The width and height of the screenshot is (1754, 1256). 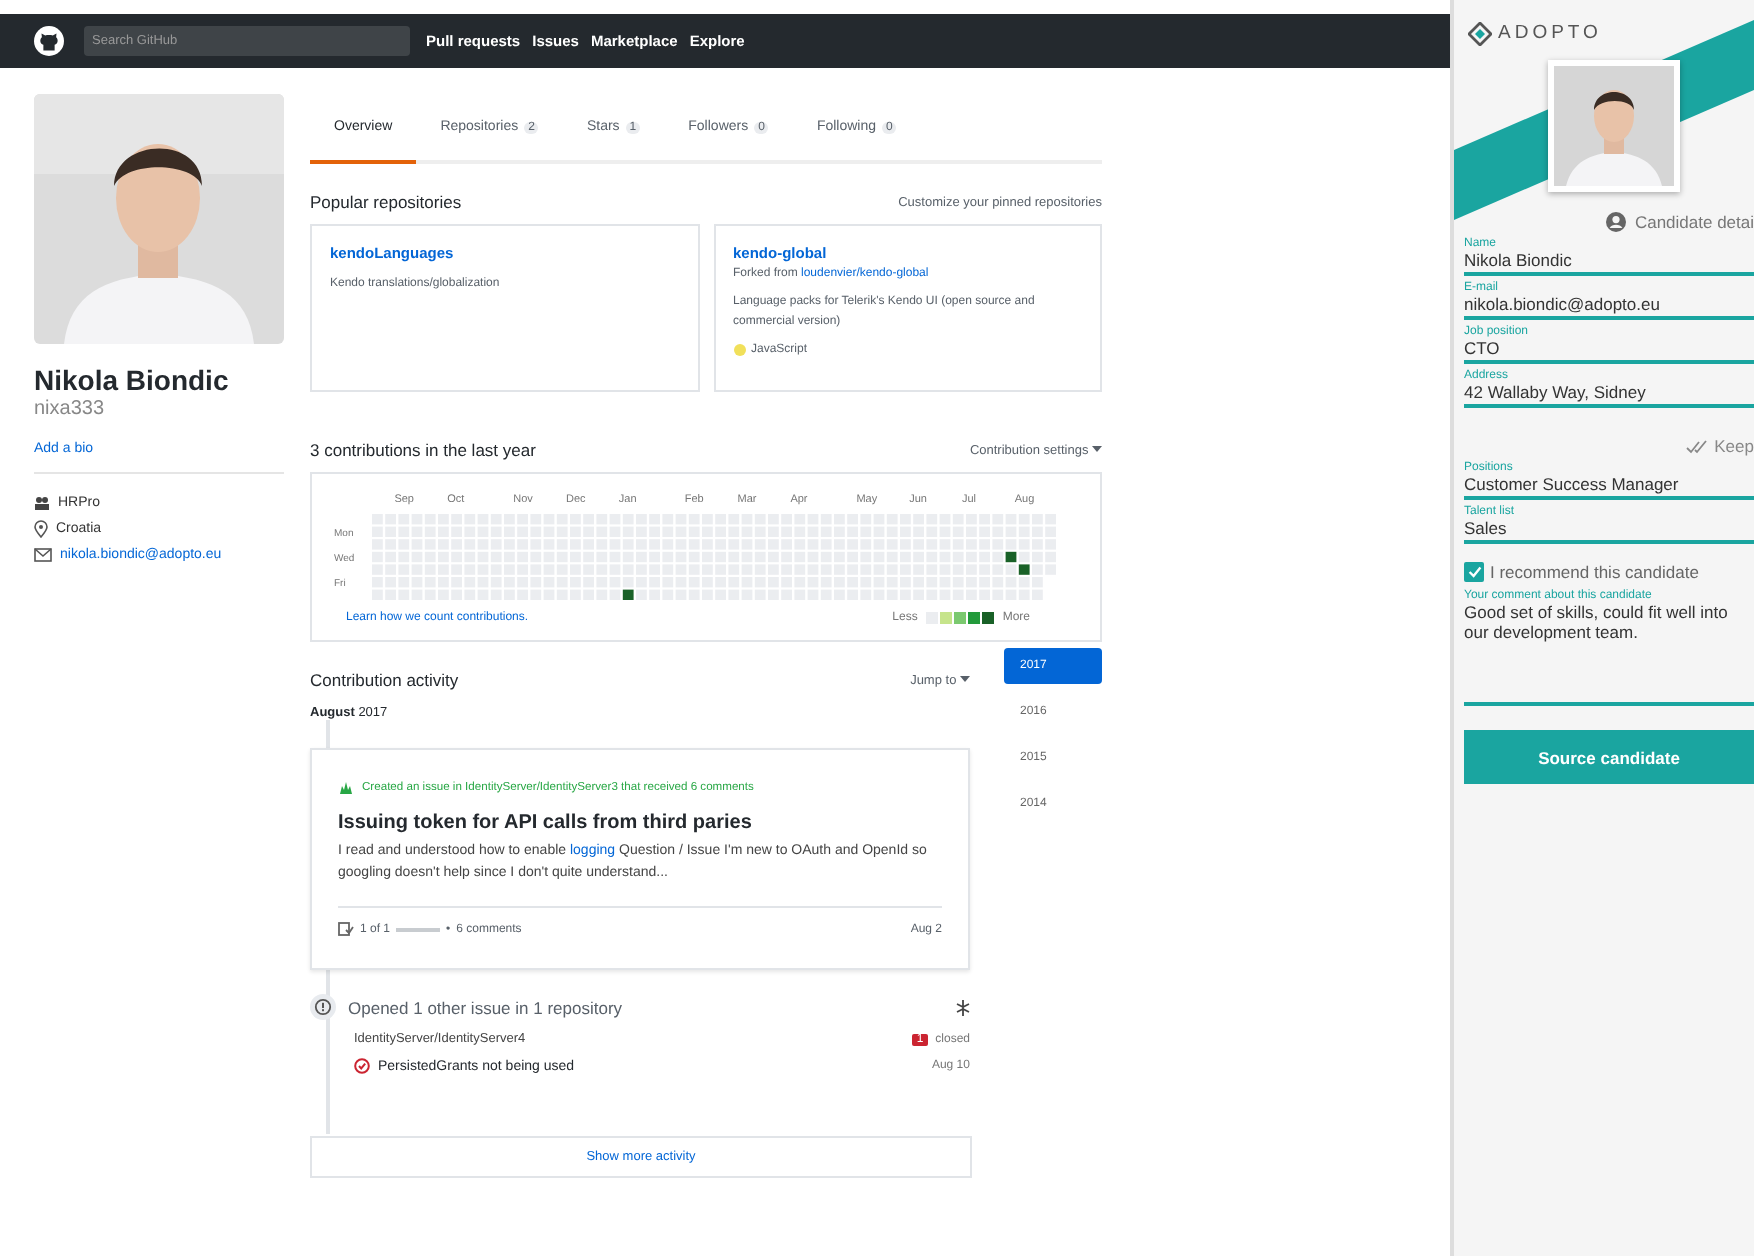 I want to click on activity-heading: Opened 1 other issue in 1 repository, so click(x=485, y=1007).